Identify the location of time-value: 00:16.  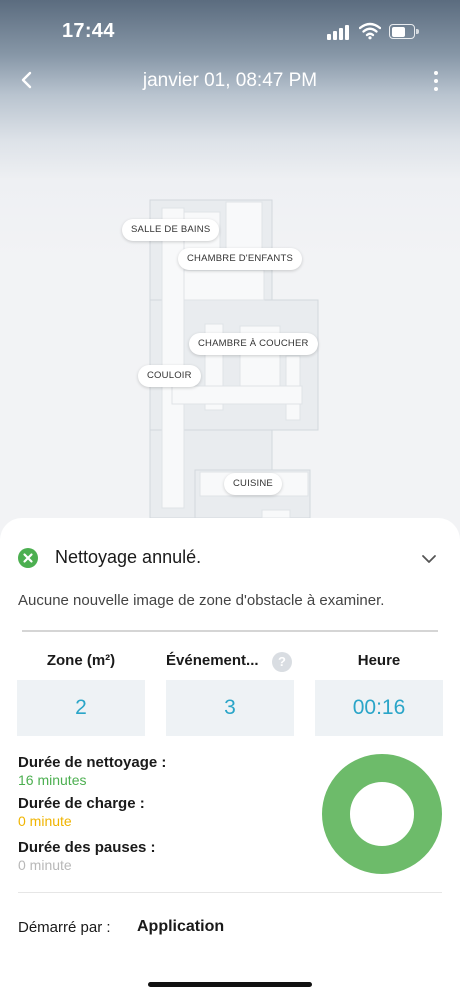
(379, 708).